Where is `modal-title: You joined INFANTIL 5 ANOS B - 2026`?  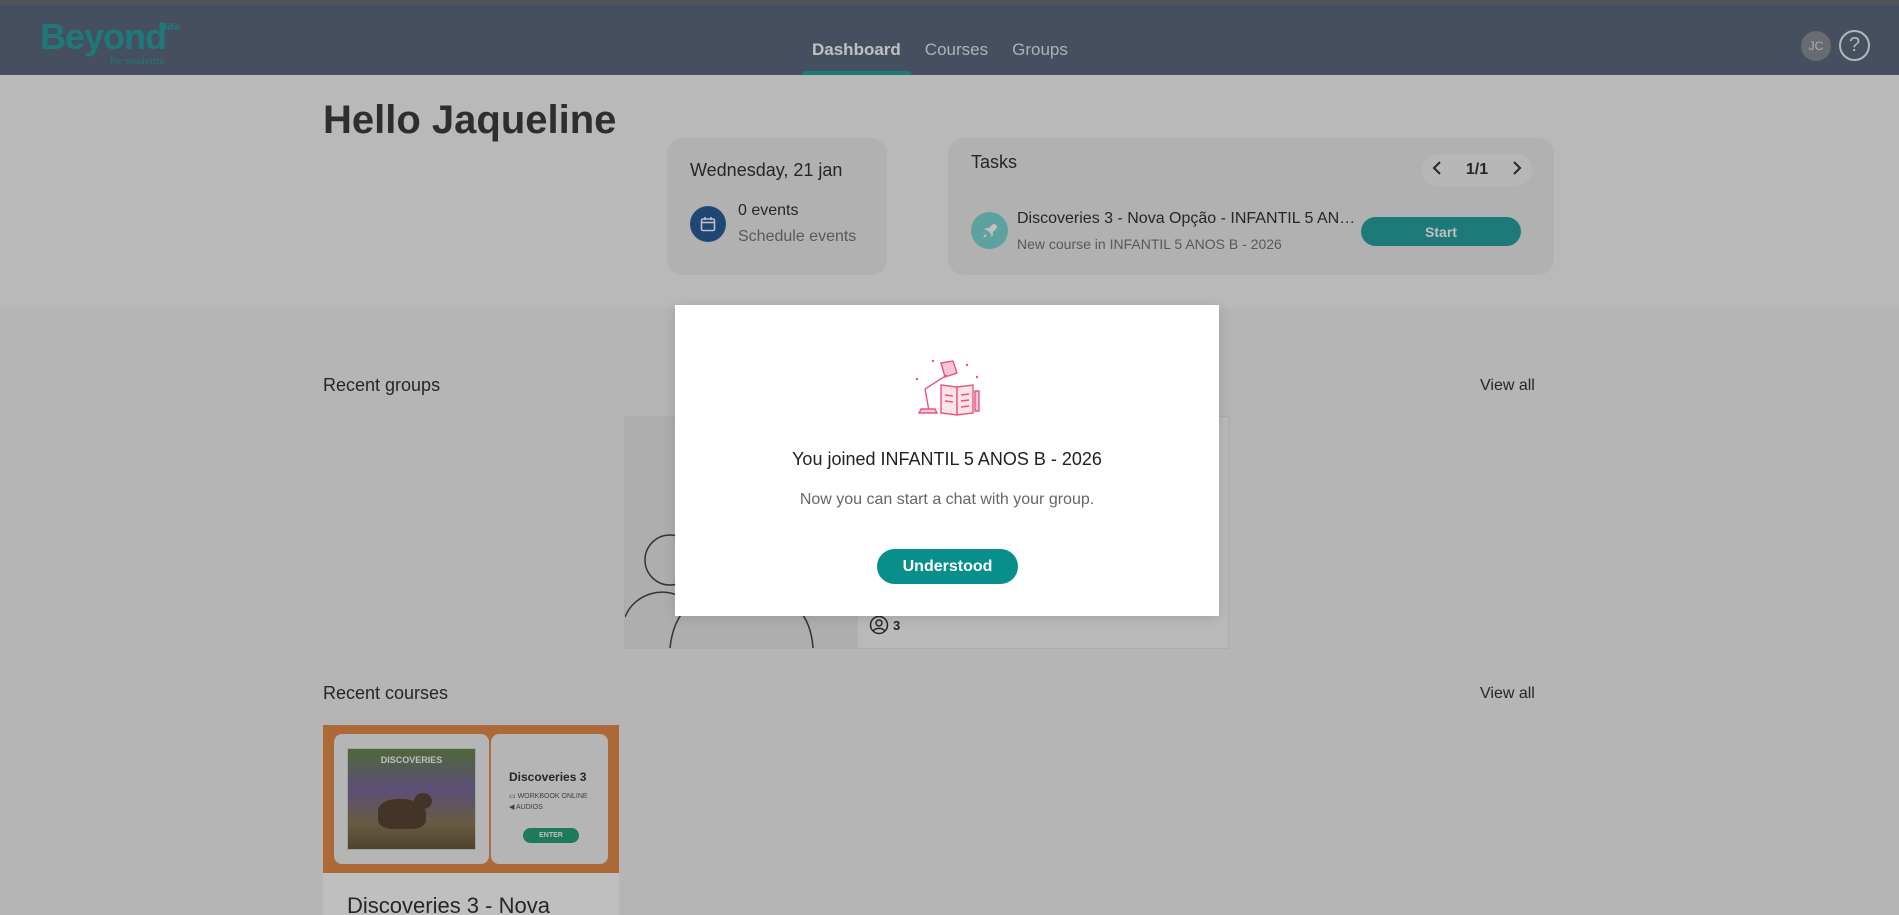
modal-title: You joined INFANTIL 5 ANOS B - 2026 is located at coordinates (947, 459).